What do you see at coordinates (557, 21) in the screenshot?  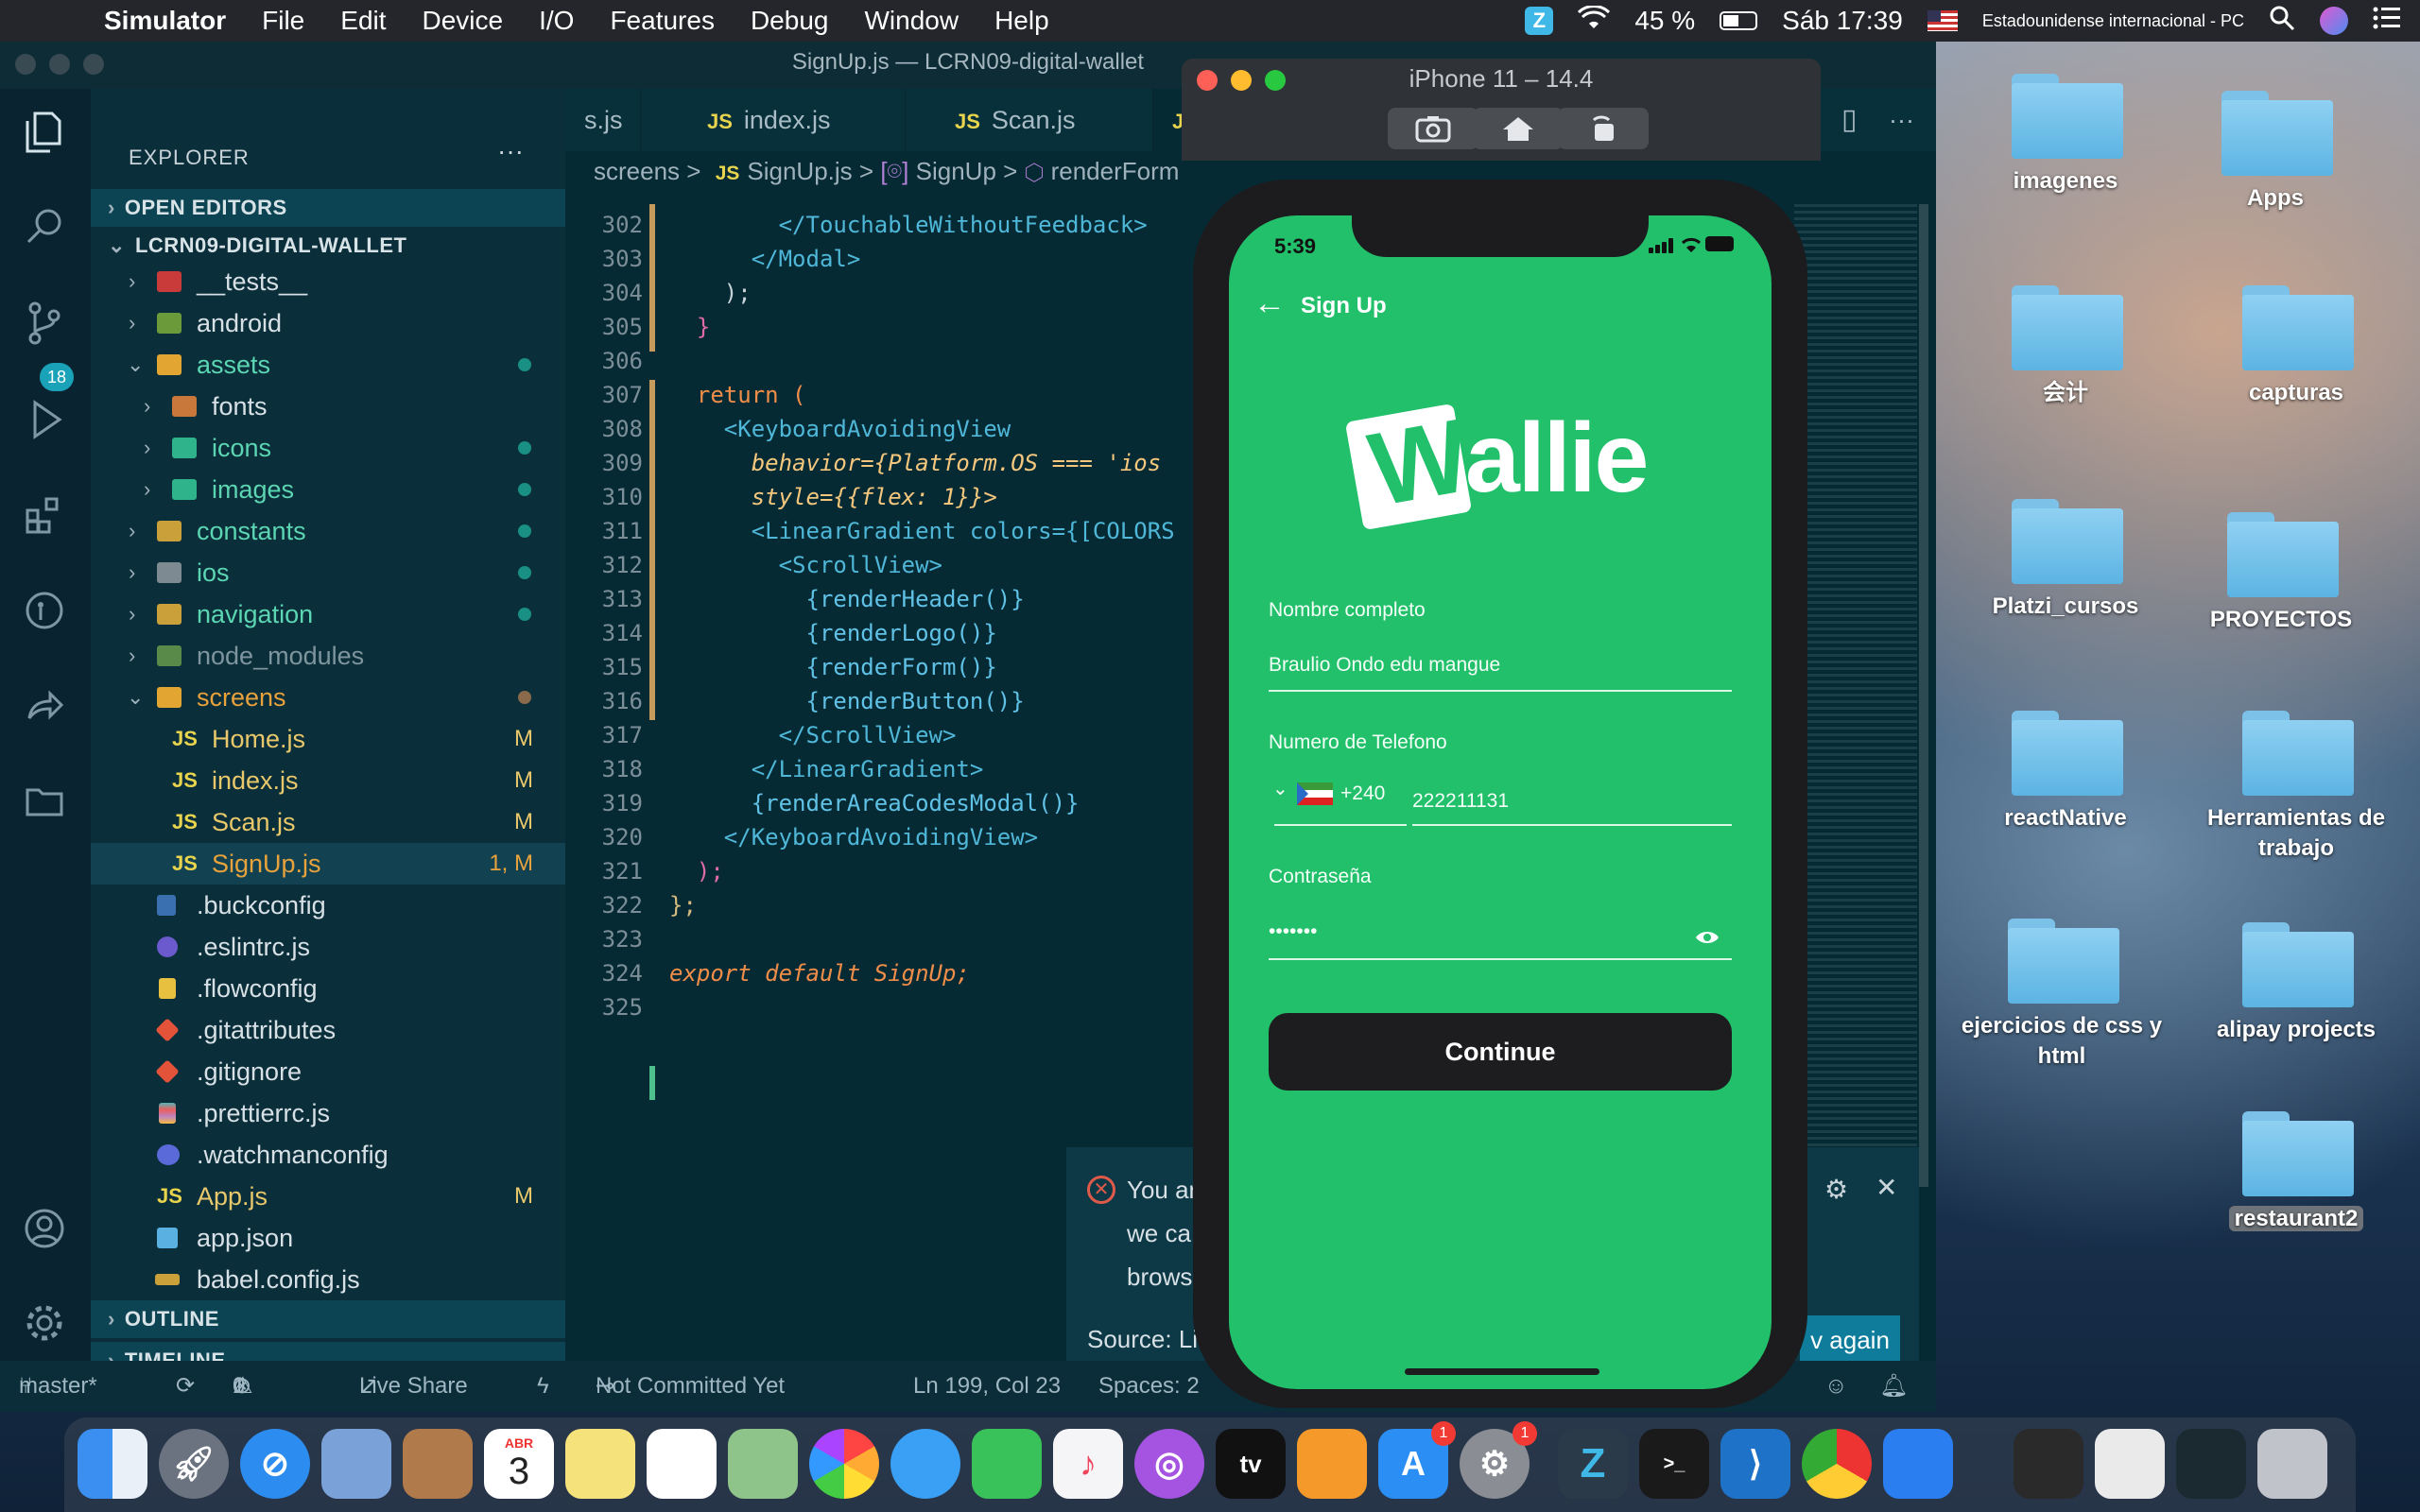 I see `menu-io: I/O` at bounding box center [557, 21].